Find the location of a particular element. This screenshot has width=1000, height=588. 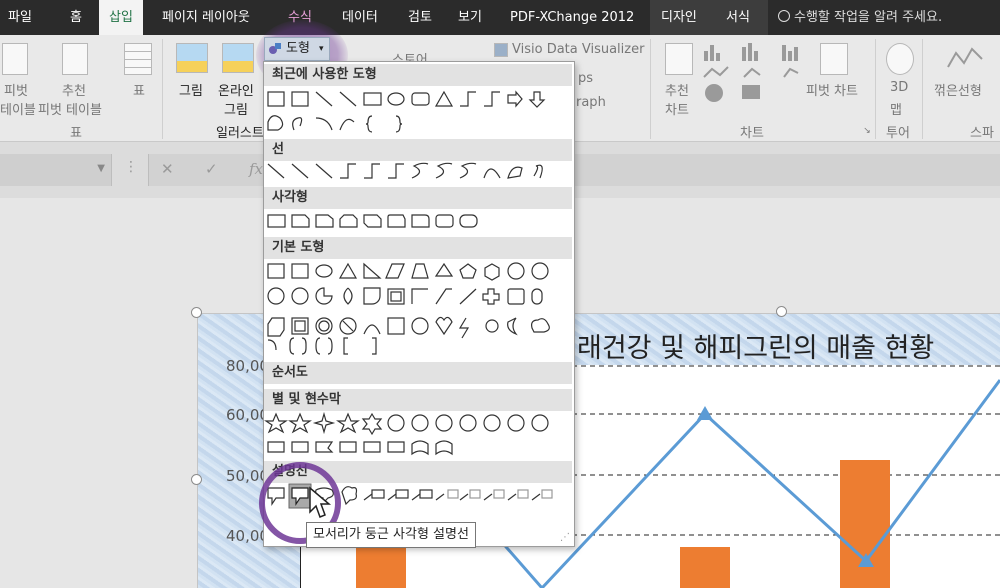

shape-tooltip: 모서리가 둥근 사각형 설명선 is located at coordinates (391, 535).